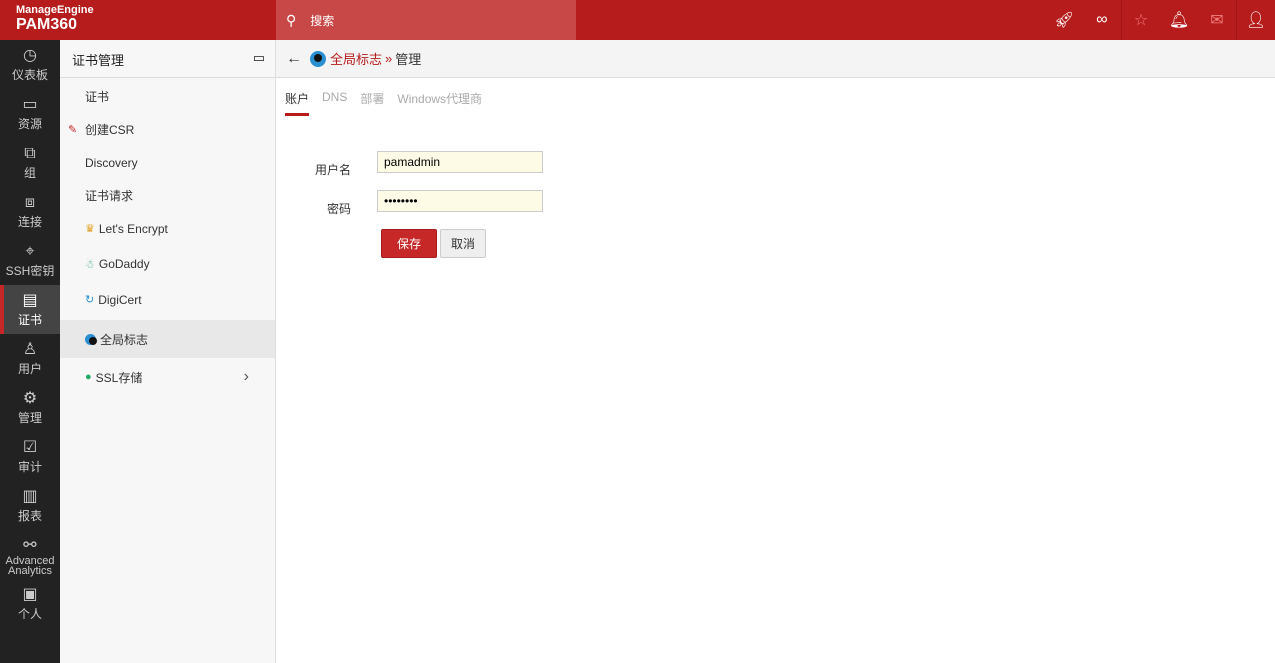  Describe the element at coordinates (30, 55) in the screenshot. I see `dashboard-icon: ◷` at that location.